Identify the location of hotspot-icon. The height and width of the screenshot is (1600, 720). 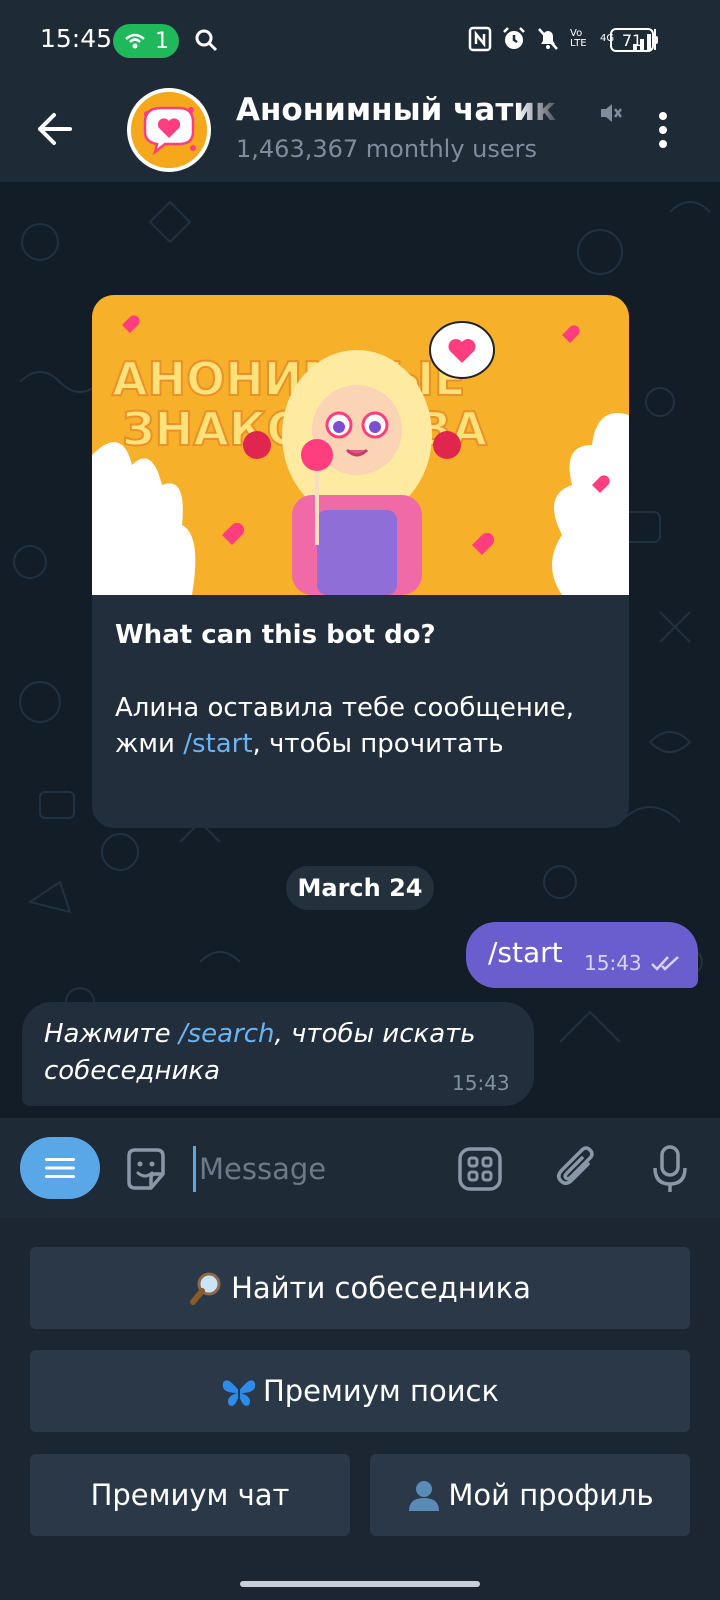
(135, 41).